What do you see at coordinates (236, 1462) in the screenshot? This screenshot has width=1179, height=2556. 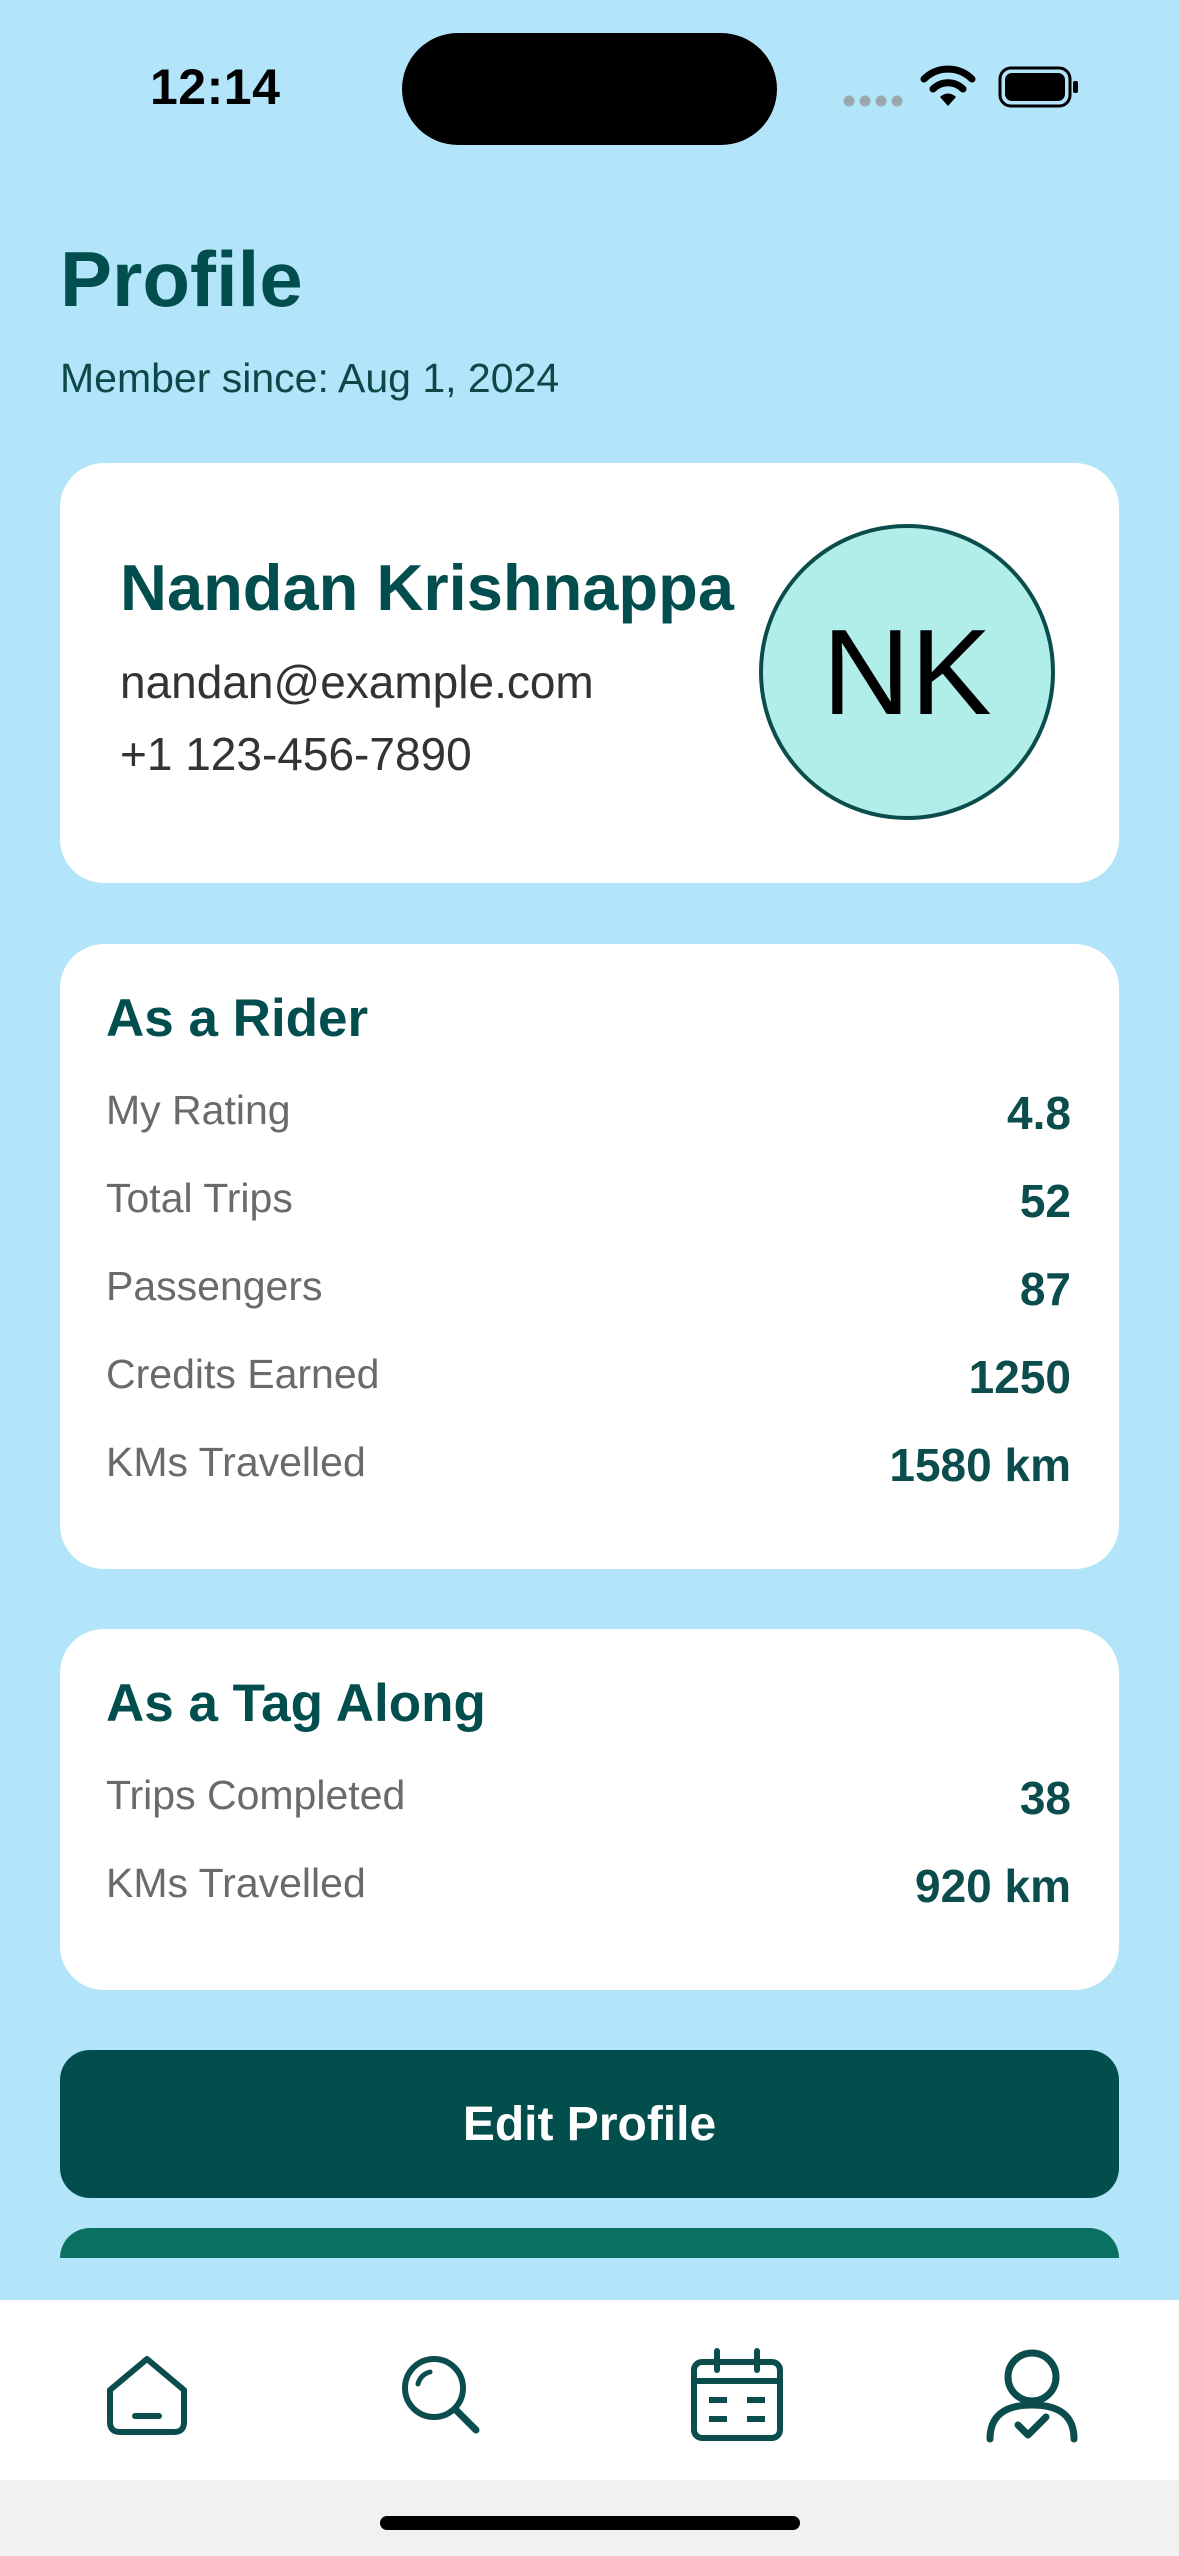 I see `rider-stat-label: KMs Travelled` at bounding box center [236, 1462].